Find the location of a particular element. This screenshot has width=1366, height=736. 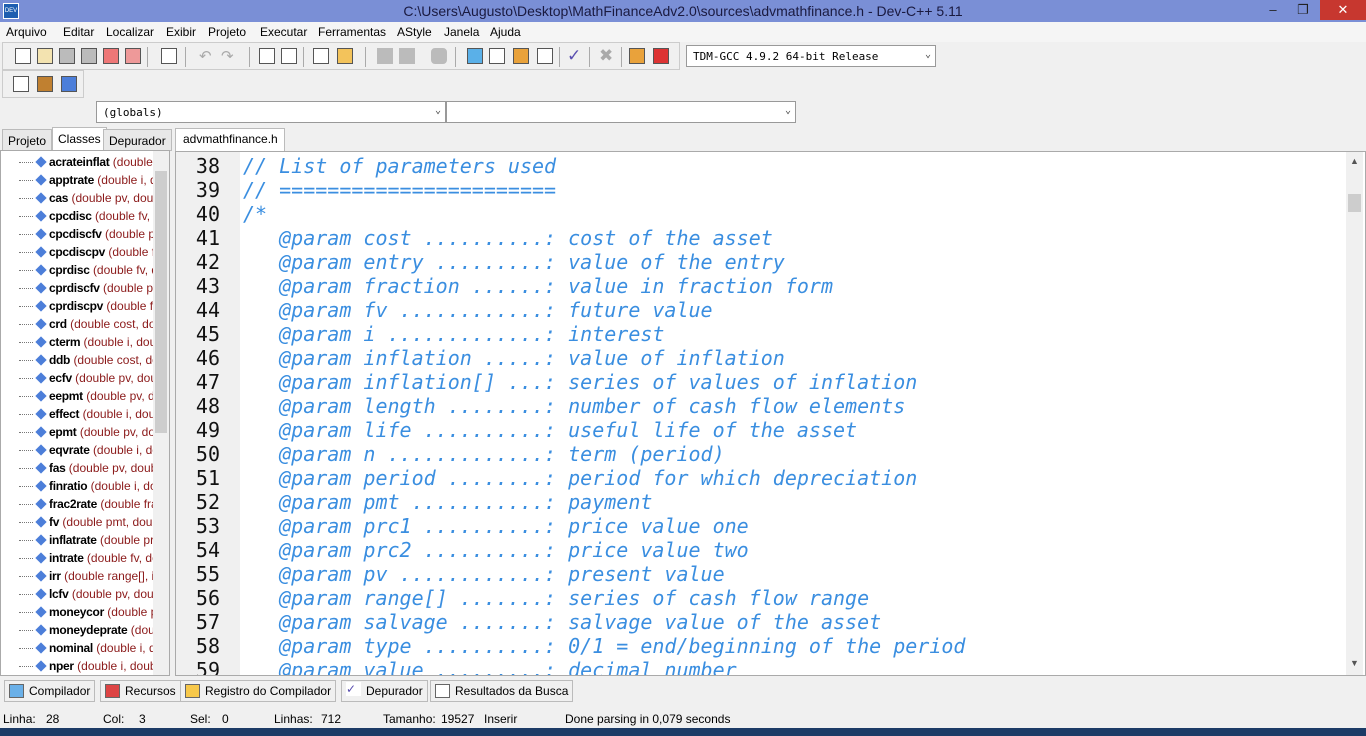

menu-exibir: Exibir is located at coordinates (181, 32).